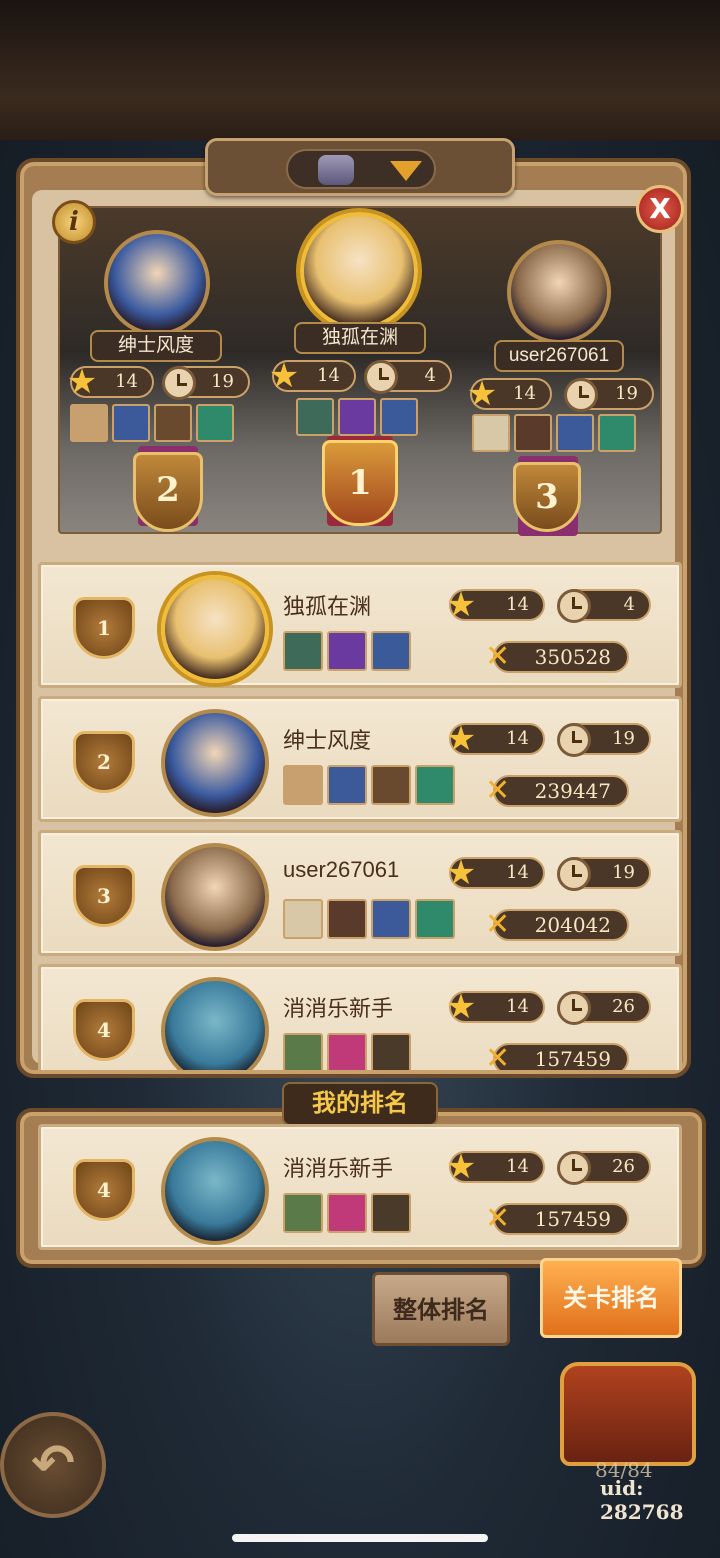 This screenshot has height=1558, width=720. What do you see at coordinates (360, 70) in the screenshot?
I see `top-bar` at bounding box center [360, 70].